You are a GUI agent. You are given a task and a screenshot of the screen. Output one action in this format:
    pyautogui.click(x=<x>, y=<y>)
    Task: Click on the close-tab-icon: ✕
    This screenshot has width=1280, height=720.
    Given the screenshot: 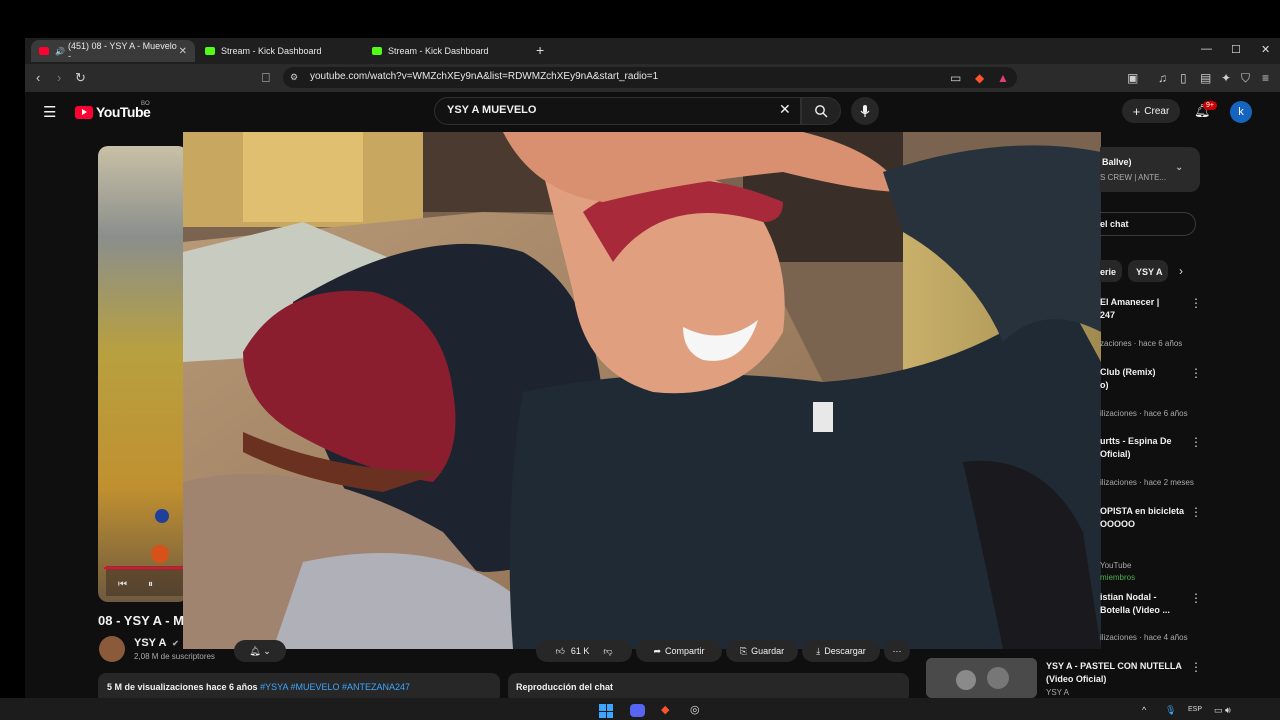 What is the action you would take?
    pyautogui.click(x=183, y=51)
    